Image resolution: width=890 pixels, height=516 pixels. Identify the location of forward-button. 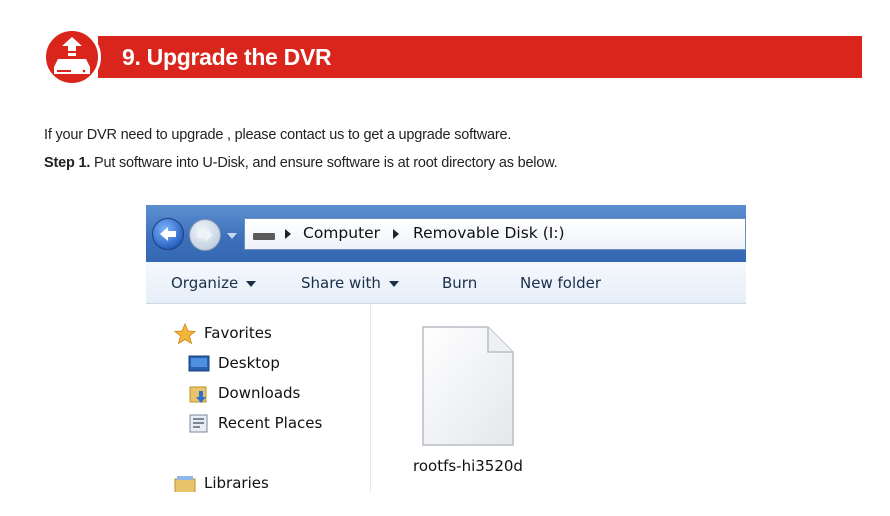
(205, 235).